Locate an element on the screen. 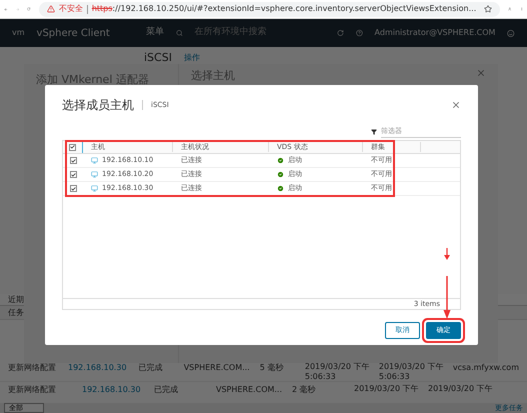  tasks-tab: 近期 is located at coordinates (16, 300).